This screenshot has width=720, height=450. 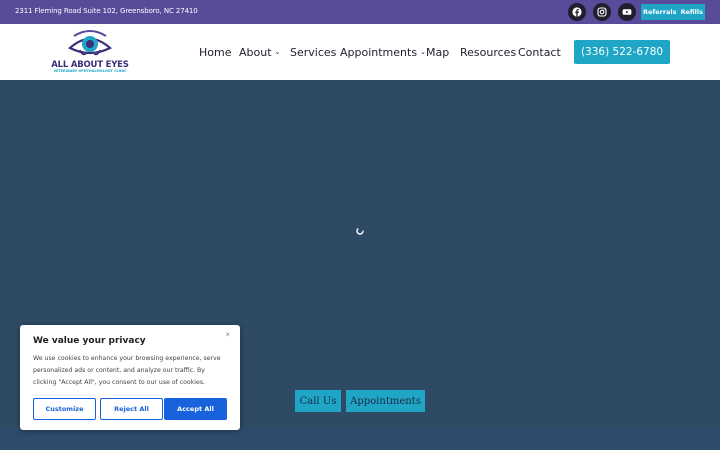 What do you see at coordinates (227, 334) in the screenshot?
I see `close-icon: ×` at bounding box center [227, 334].